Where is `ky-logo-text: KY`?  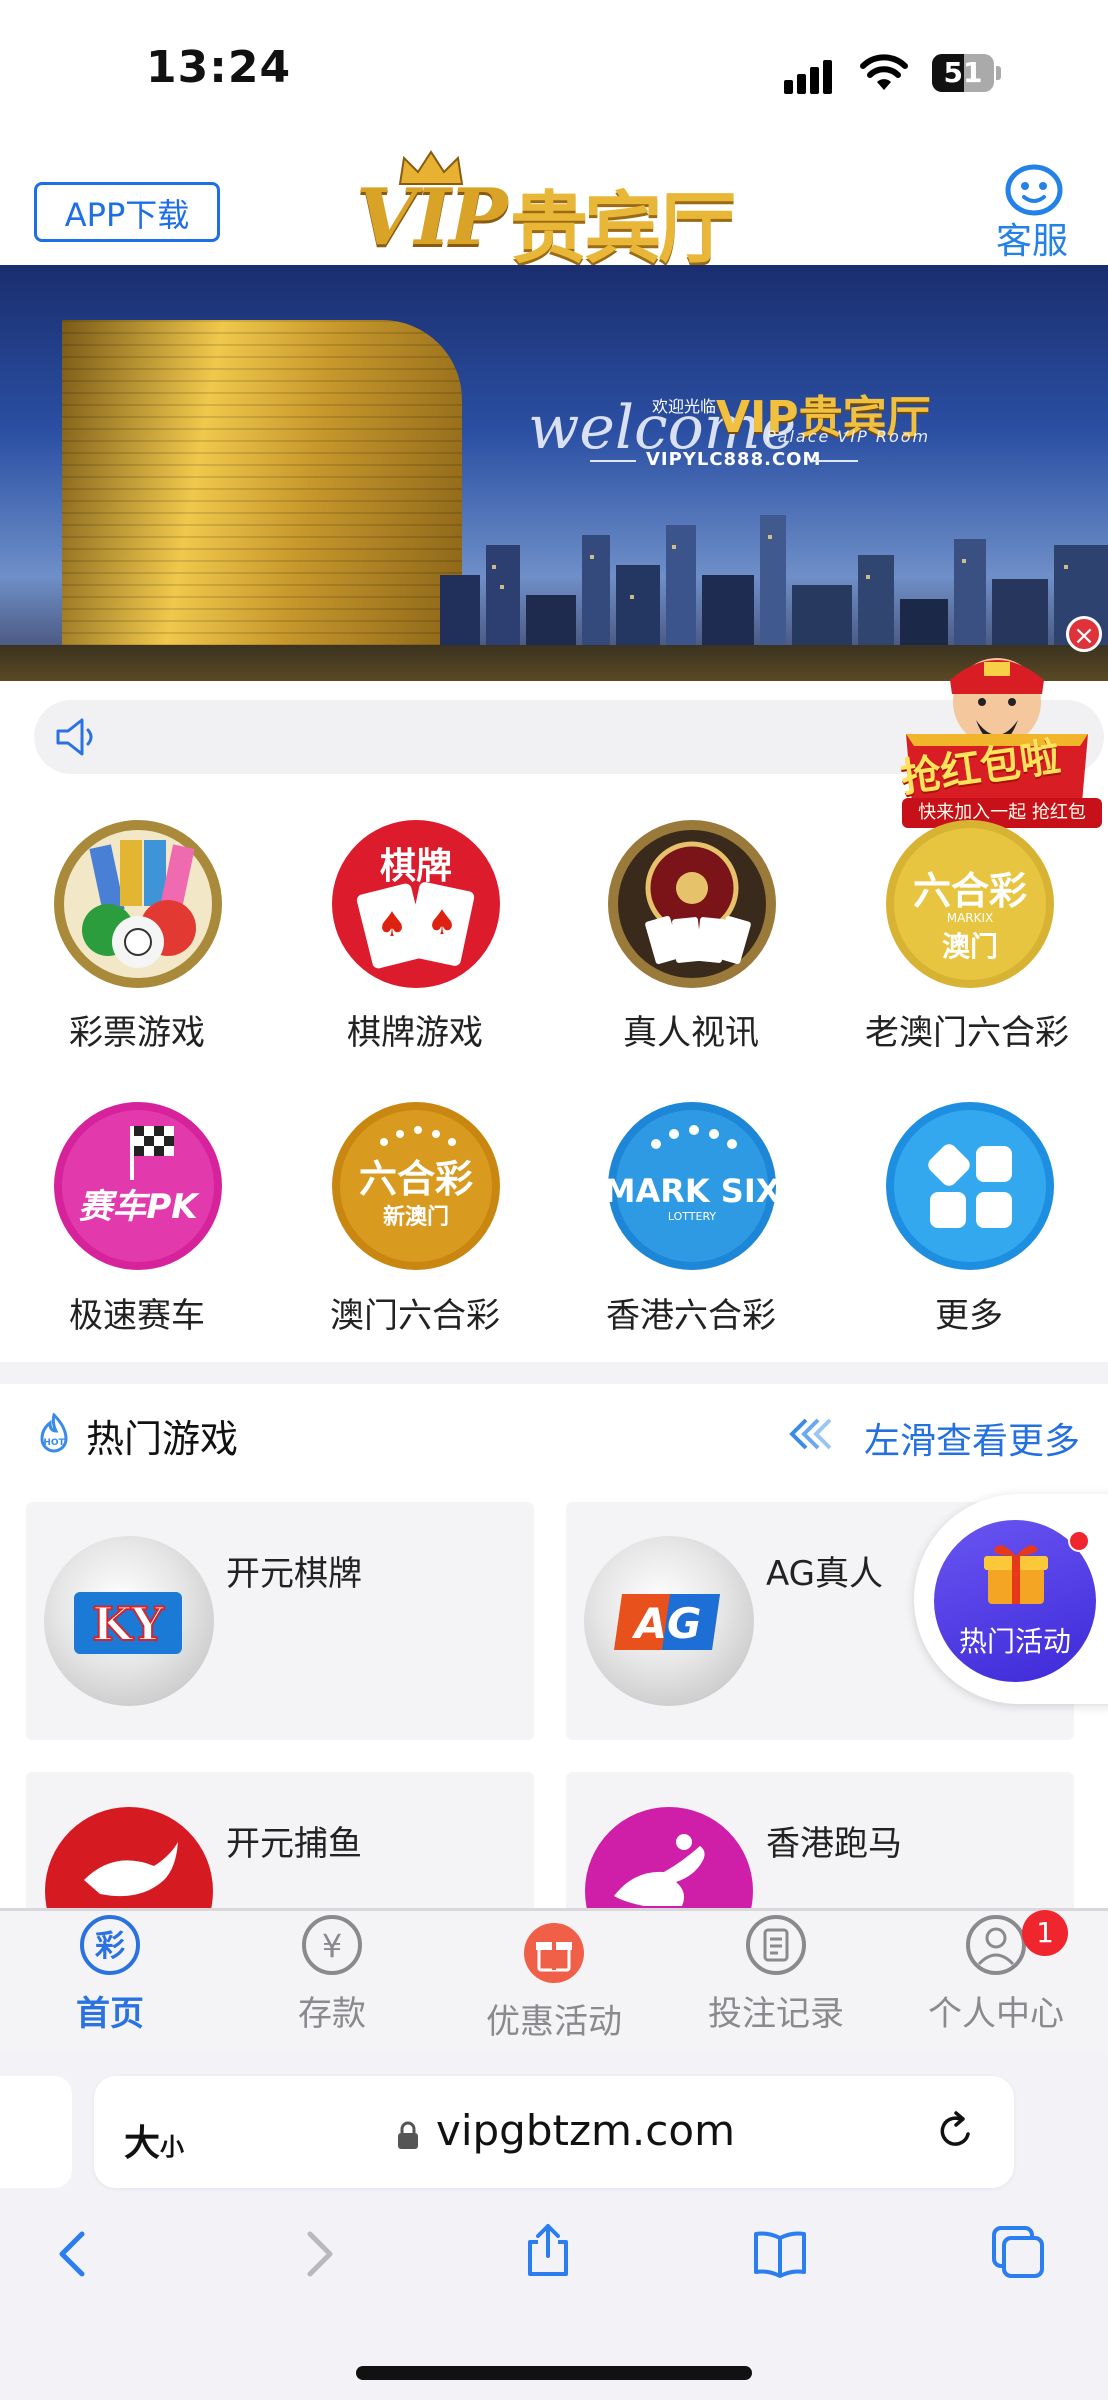 ky-logo-text: KY is located at coordinates (128, 1624).